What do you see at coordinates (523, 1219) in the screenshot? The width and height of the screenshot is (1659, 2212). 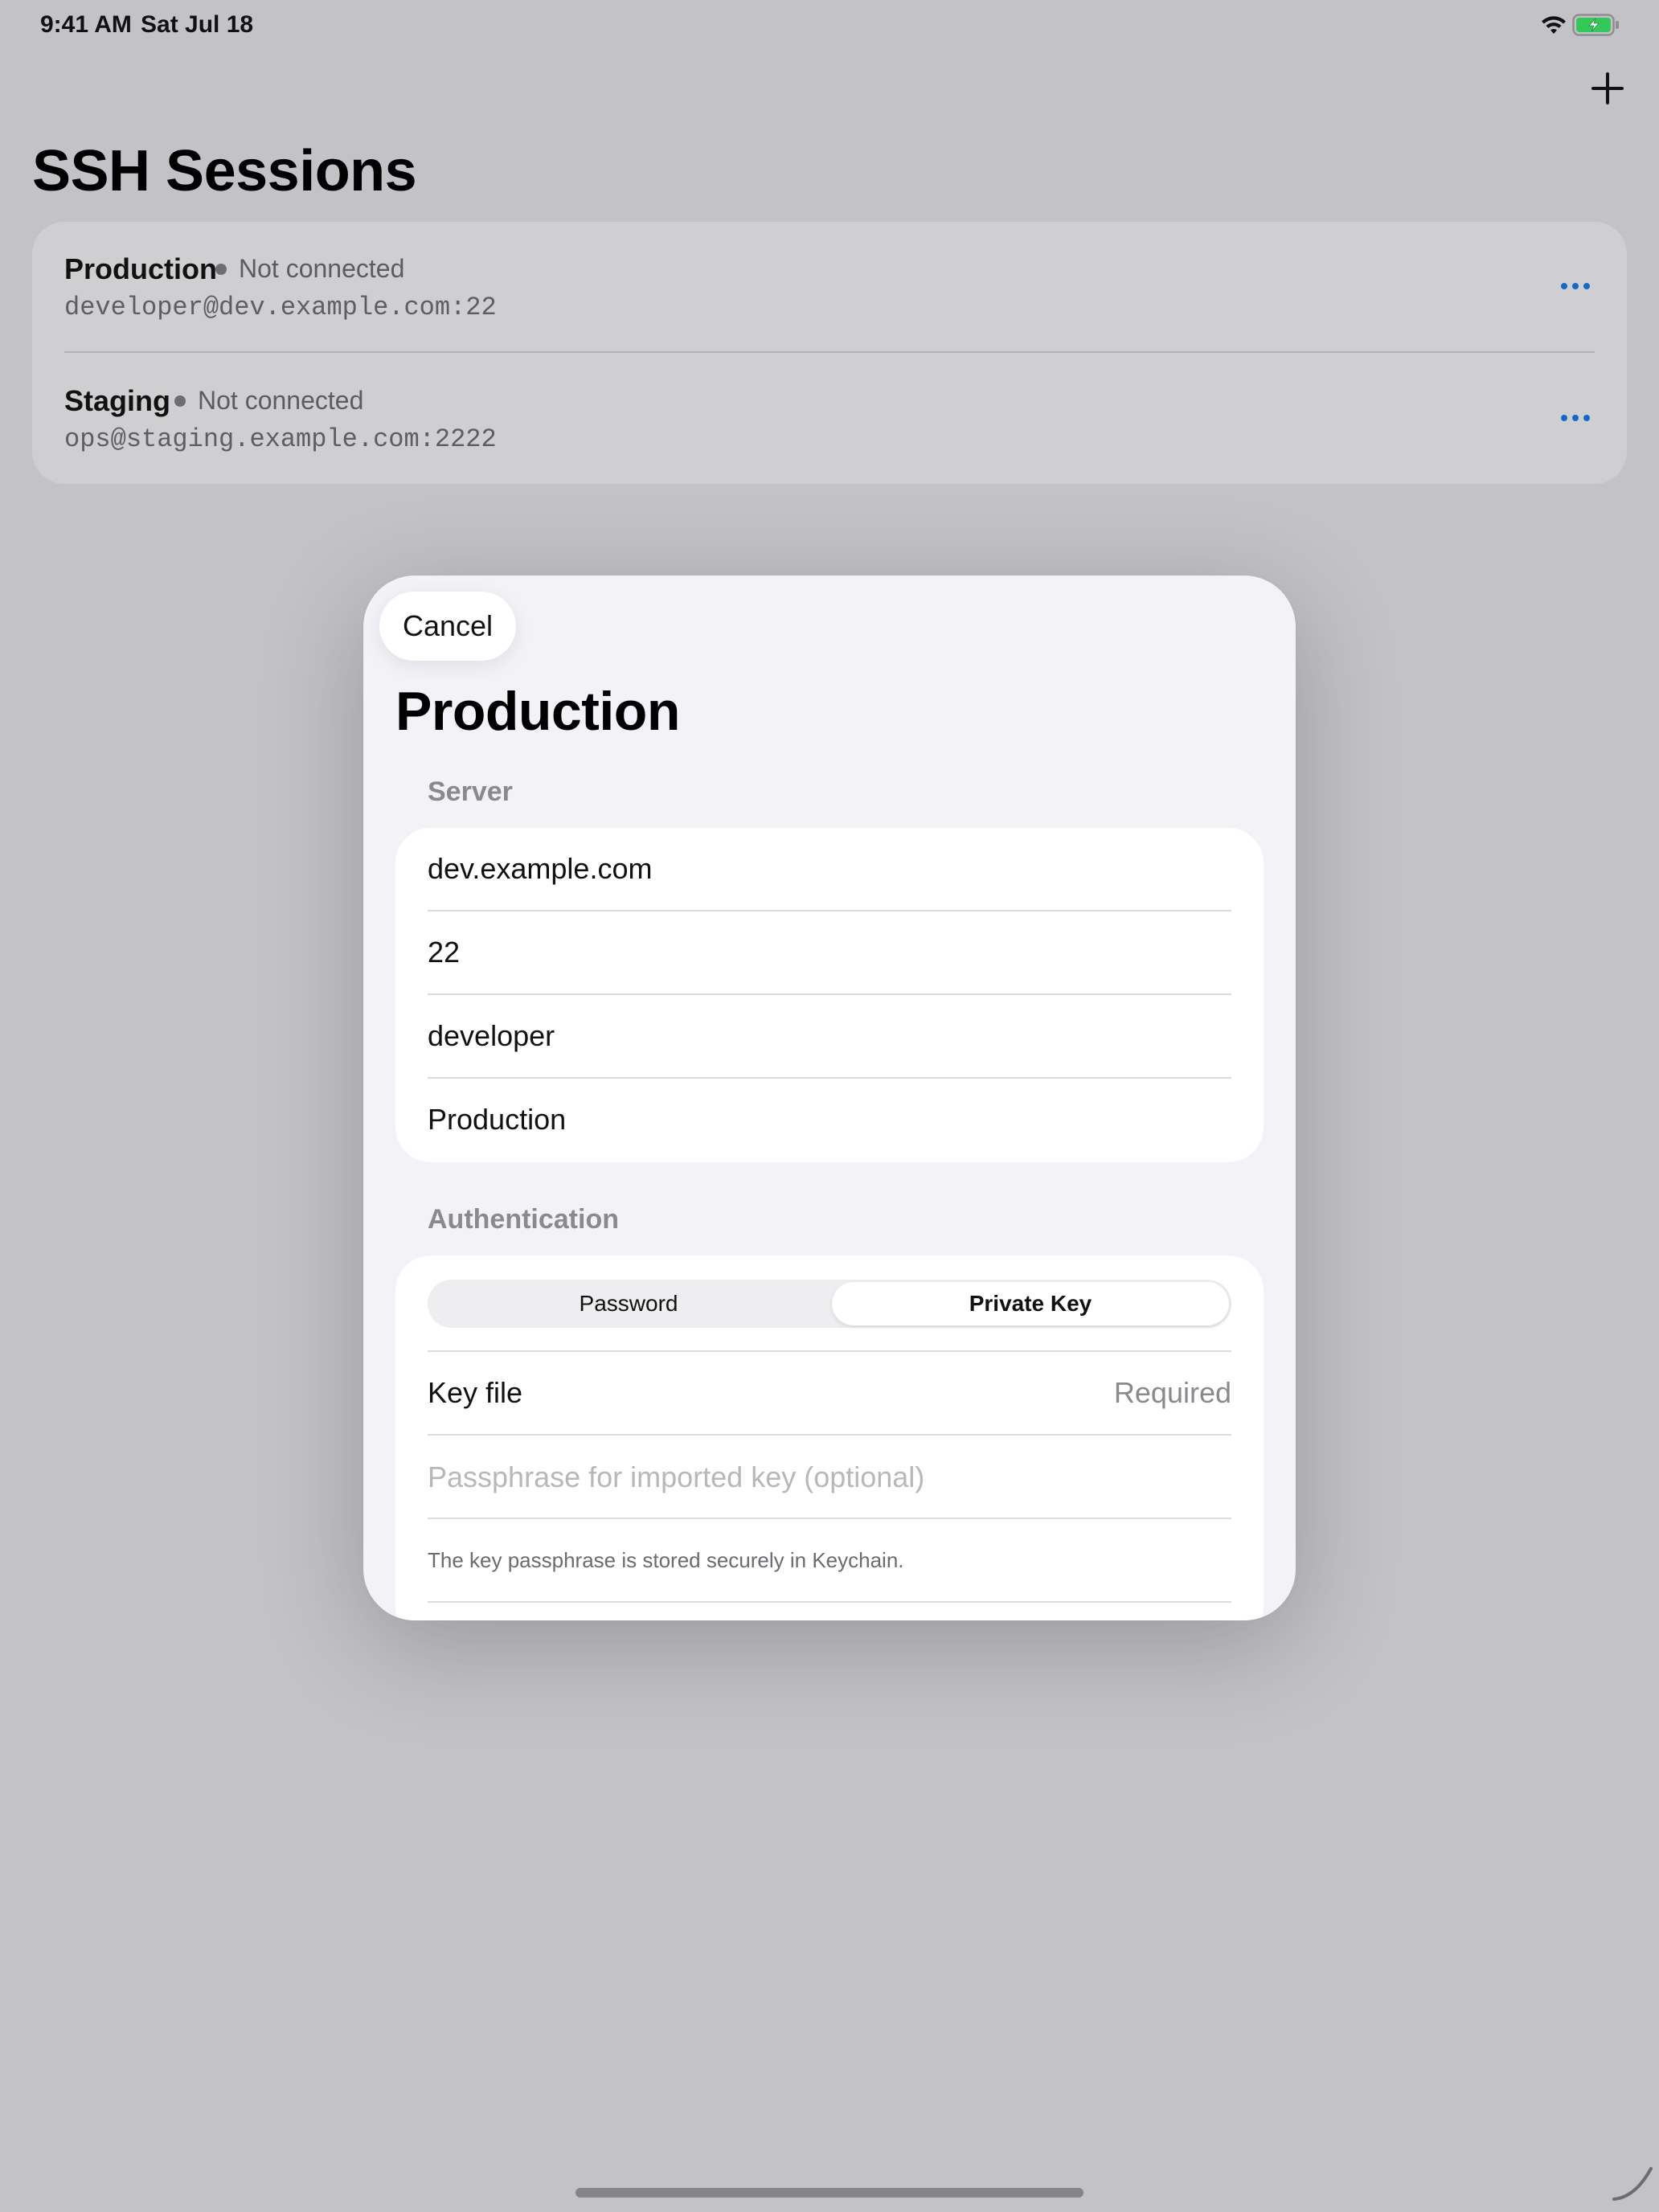 I see `authentication-section-header: Authentication` at bounding box center [523, 1219].